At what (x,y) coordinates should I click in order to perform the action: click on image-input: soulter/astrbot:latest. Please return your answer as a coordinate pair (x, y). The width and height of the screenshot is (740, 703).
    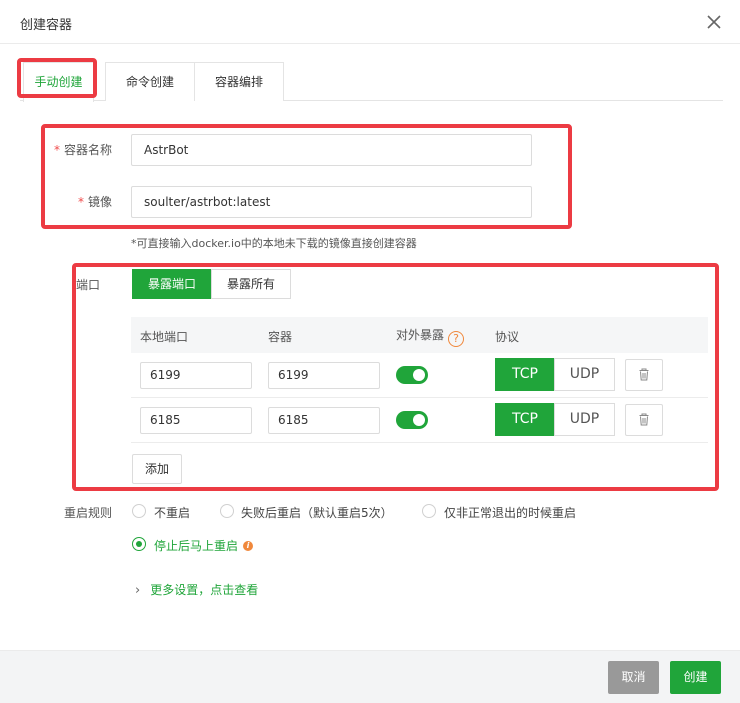
    Looking at the image, I should click on (331, 202).